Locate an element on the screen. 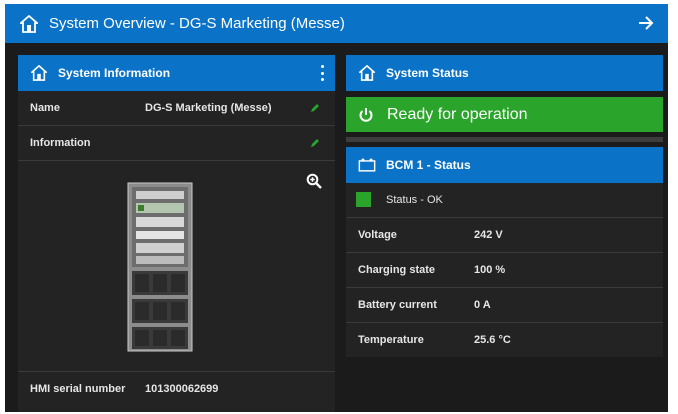 This screenshot has width=678, height=414. name-value: DG-S Marketing (Messe) is located at coordinates (208, 108).